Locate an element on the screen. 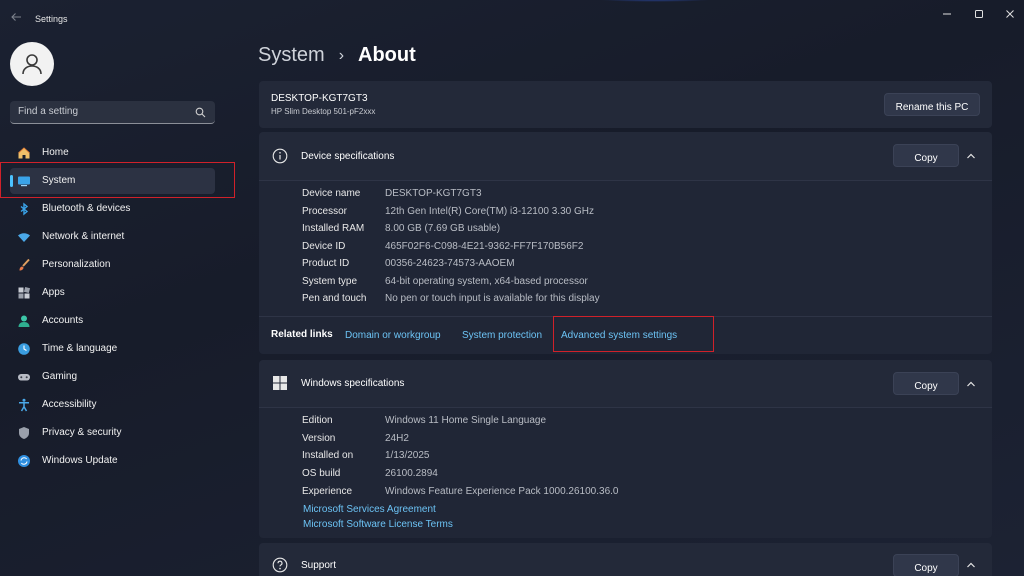 The height and width of the screenshot is (576, 1024). close-icon is located at coordinates (1010, 14).